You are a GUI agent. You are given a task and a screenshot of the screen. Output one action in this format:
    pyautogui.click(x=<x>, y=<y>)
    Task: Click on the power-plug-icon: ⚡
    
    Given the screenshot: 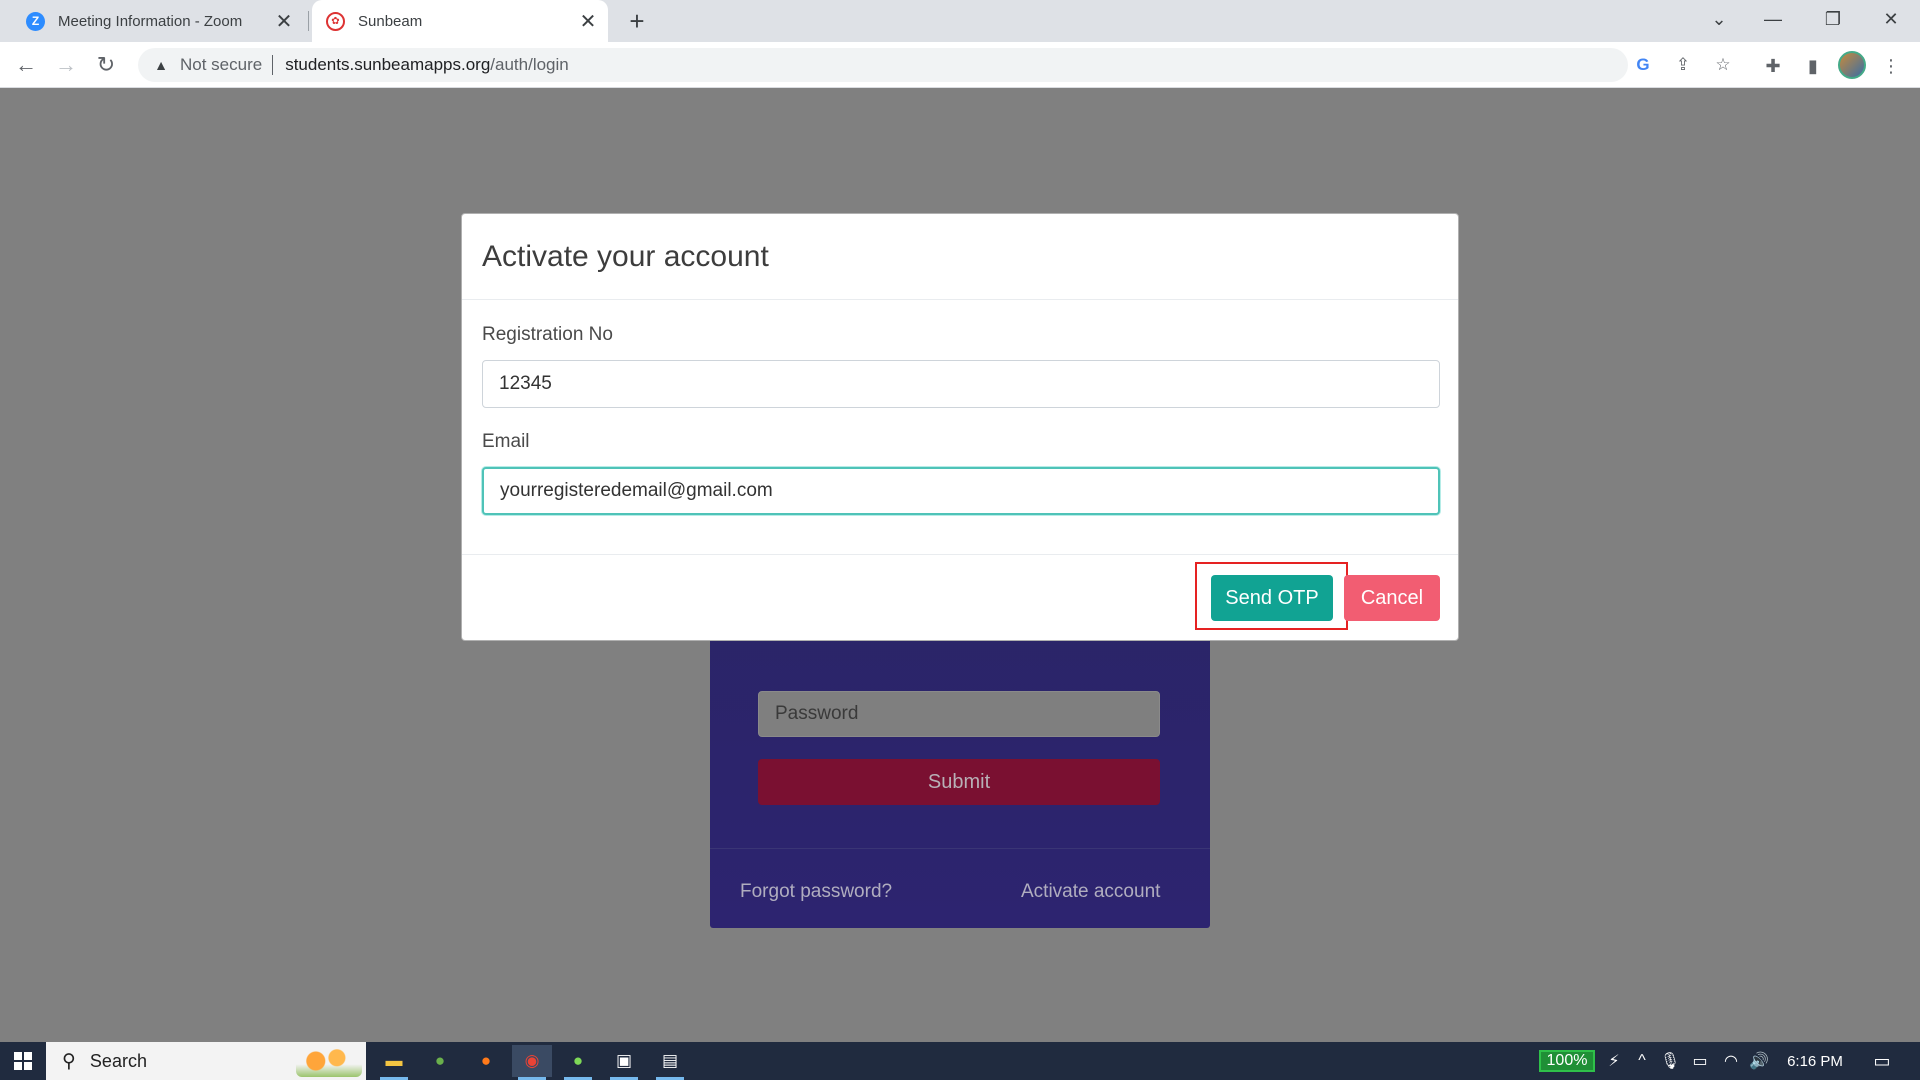 What is the action you would take?
    pyautogui.click(x=1614, y=1061)
    